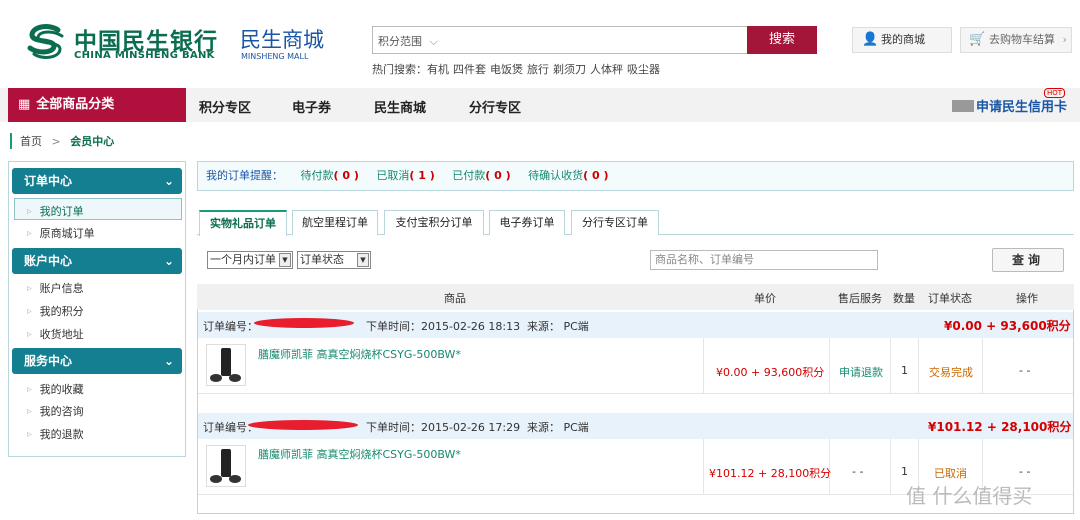 The width and height of the screenshot is (1080, 520). What do you see at coordinates (282, 39) in the screenshot?
I see `mall-name-cn: 民生商城` at bounding box center [282, 39].